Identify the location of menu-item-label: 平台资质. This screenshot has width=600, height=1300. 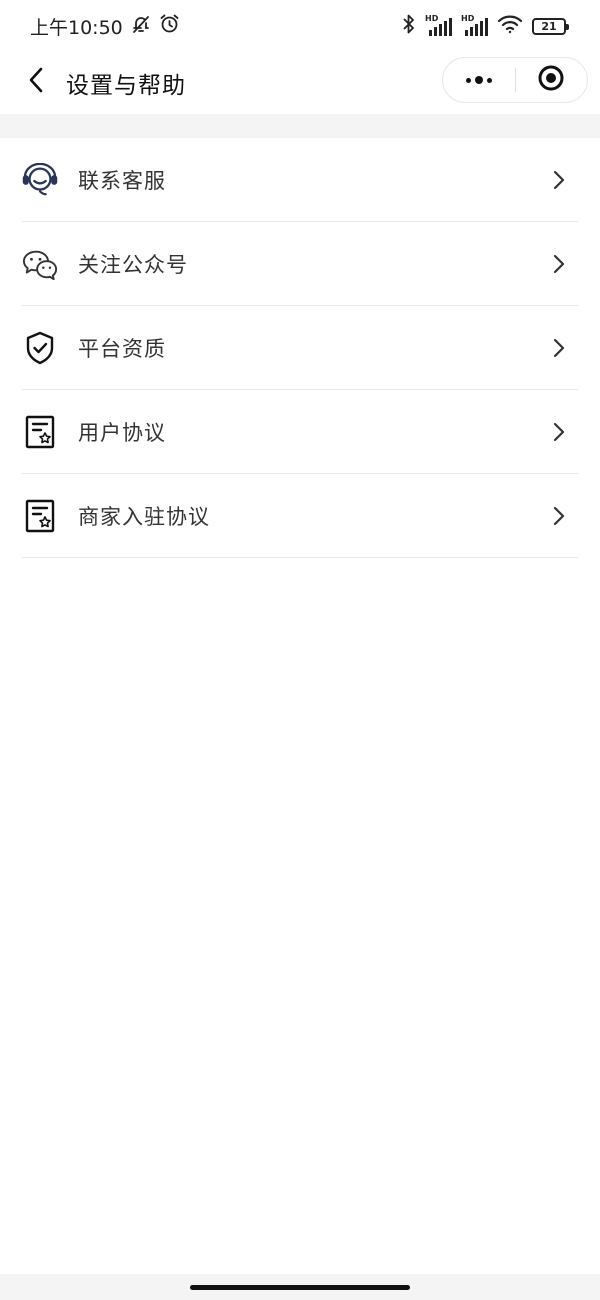
(122, 349).